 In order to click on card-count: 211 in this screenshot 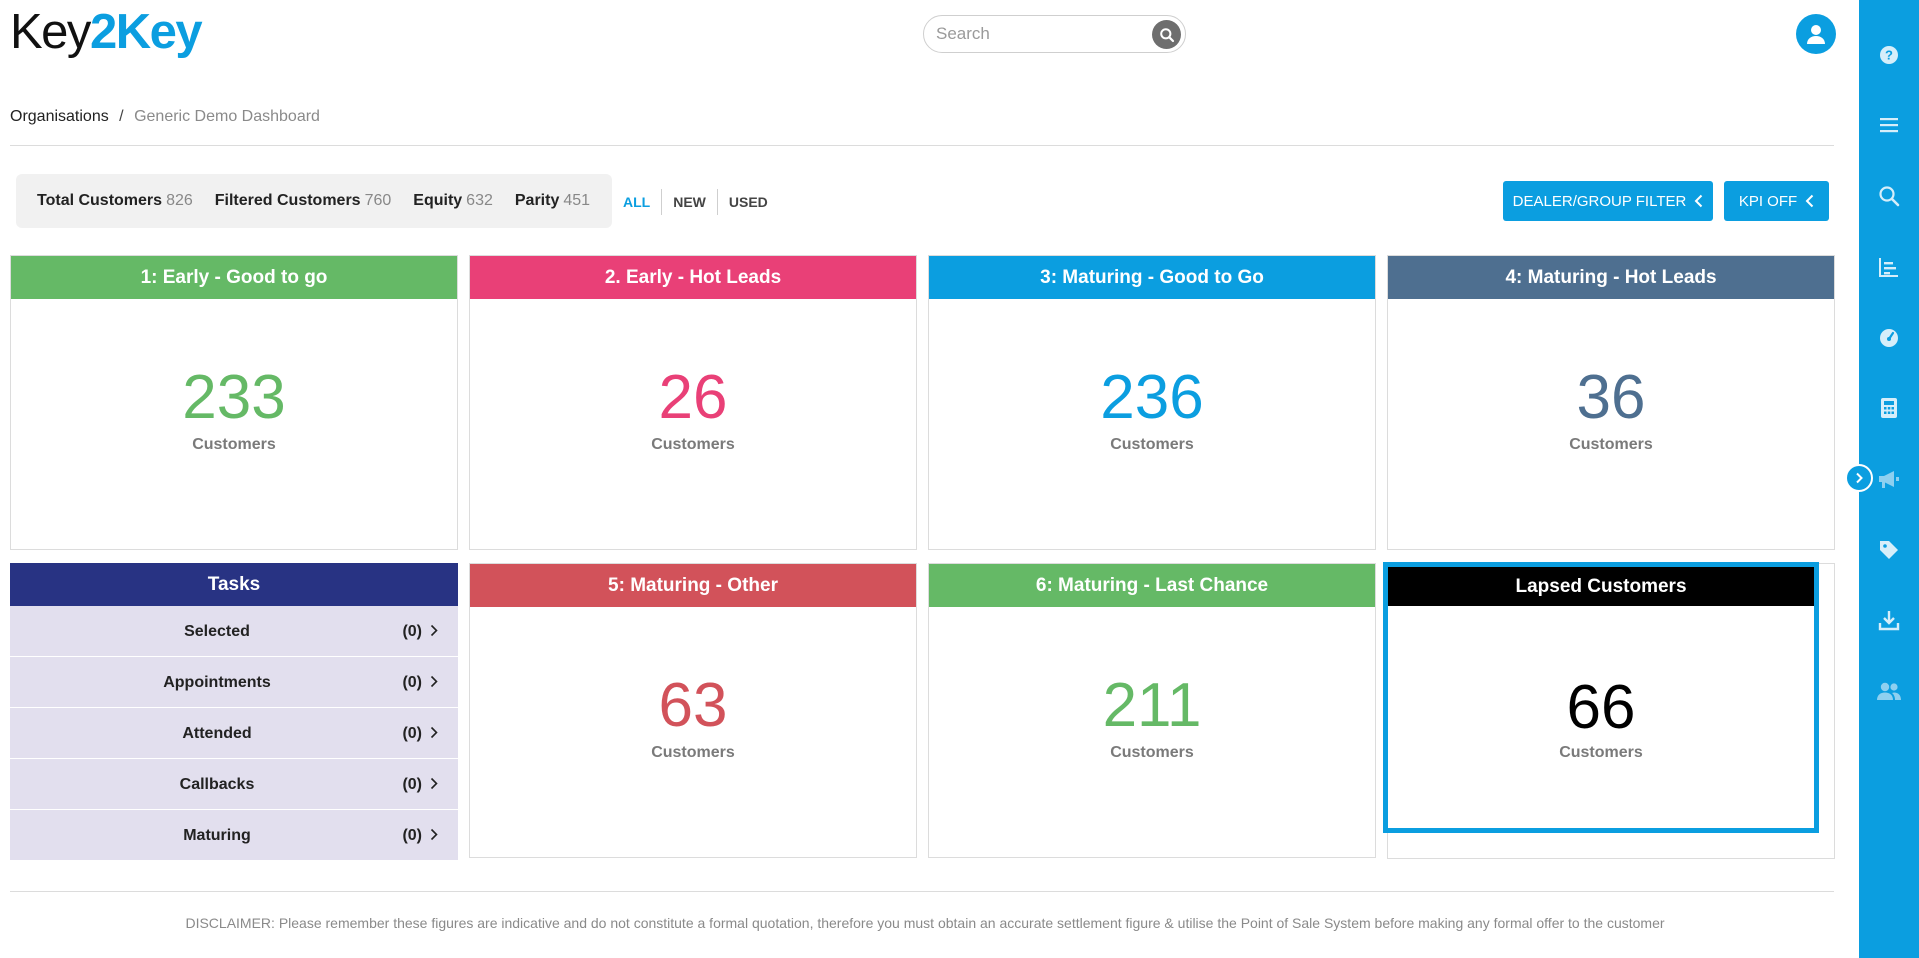, I will do `click(1152, 705)`.